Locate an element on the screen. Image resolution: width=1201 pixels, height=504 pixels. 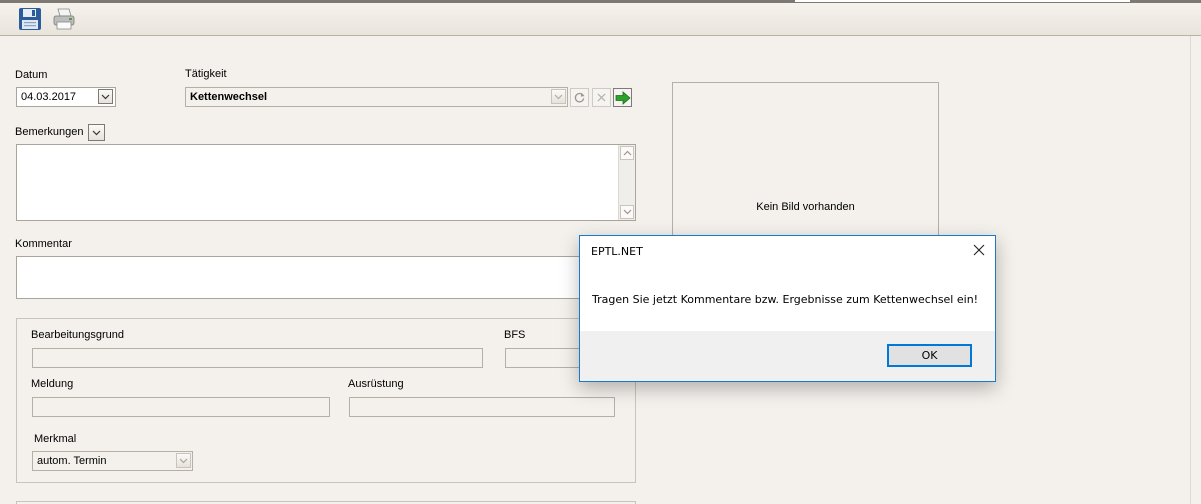
printer-icon is located at coordinates (64, 19).